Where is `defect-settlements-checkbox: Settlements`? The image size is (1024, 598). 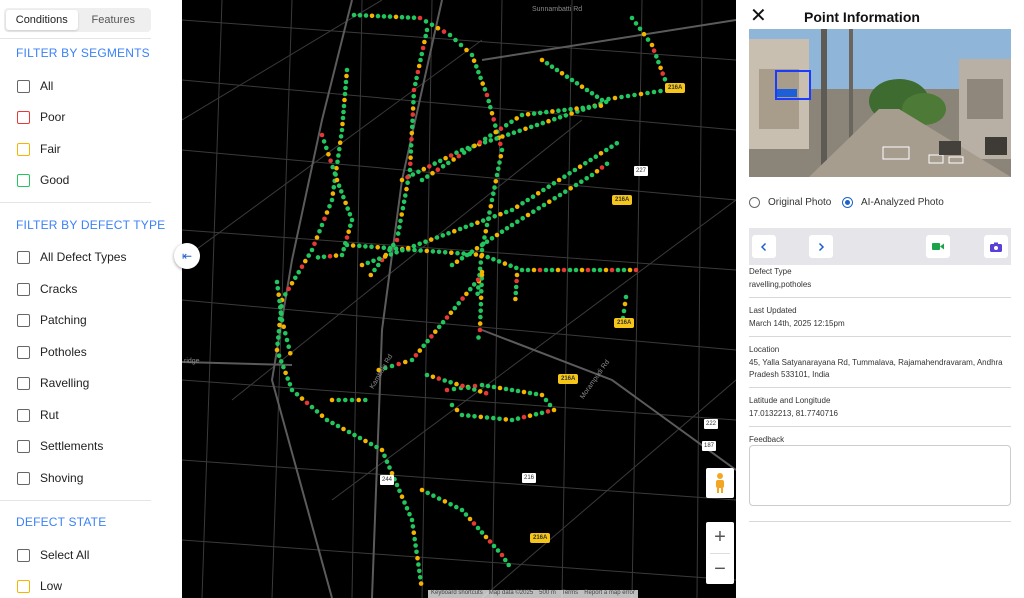
defect-settlements-checkbox: Settlements is located at coordinates (60, 446).